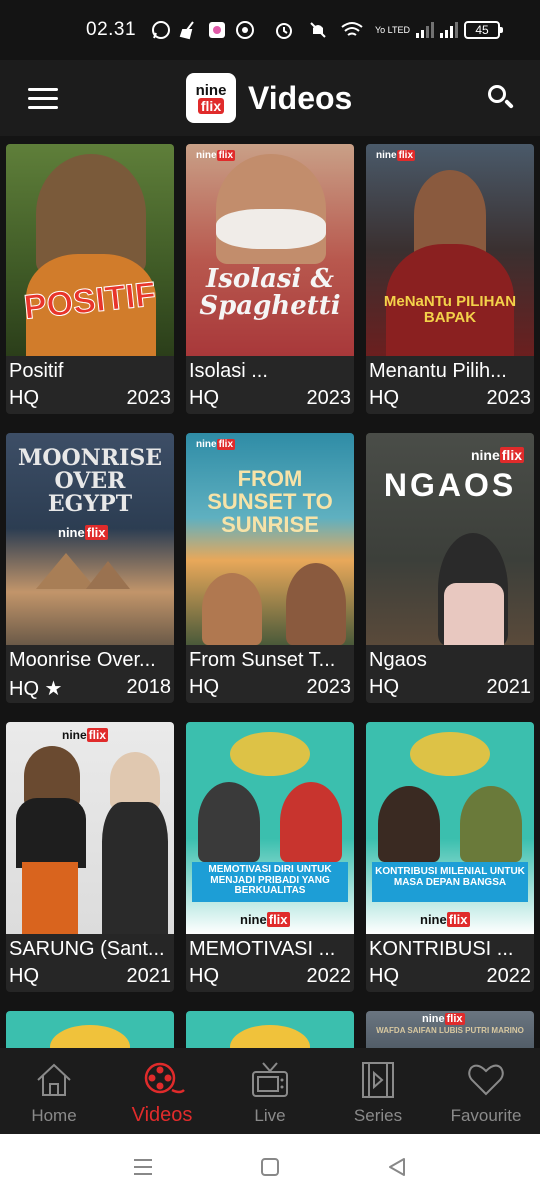 The width and height of the screenshot is (540, 1200). Describe the element at coordinates (284, 30) in the screenshot. I see `alarm-icon` at that location.